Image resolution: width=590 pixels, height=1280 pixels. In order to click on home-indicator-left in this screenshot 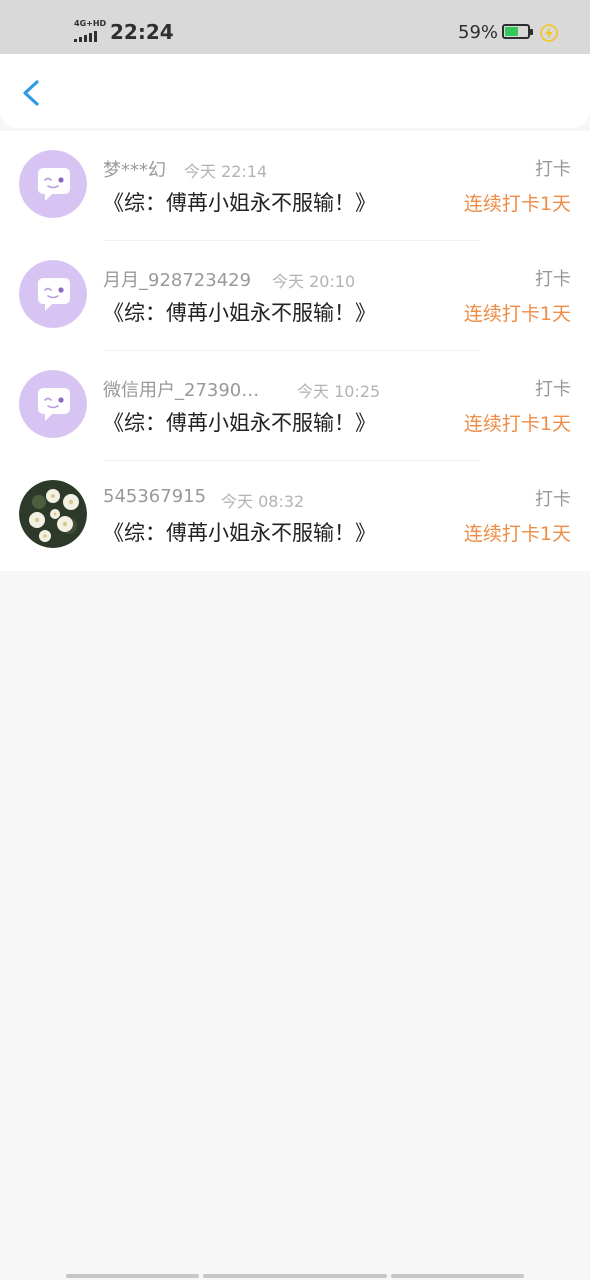, I will do `click(132, 1276)`.